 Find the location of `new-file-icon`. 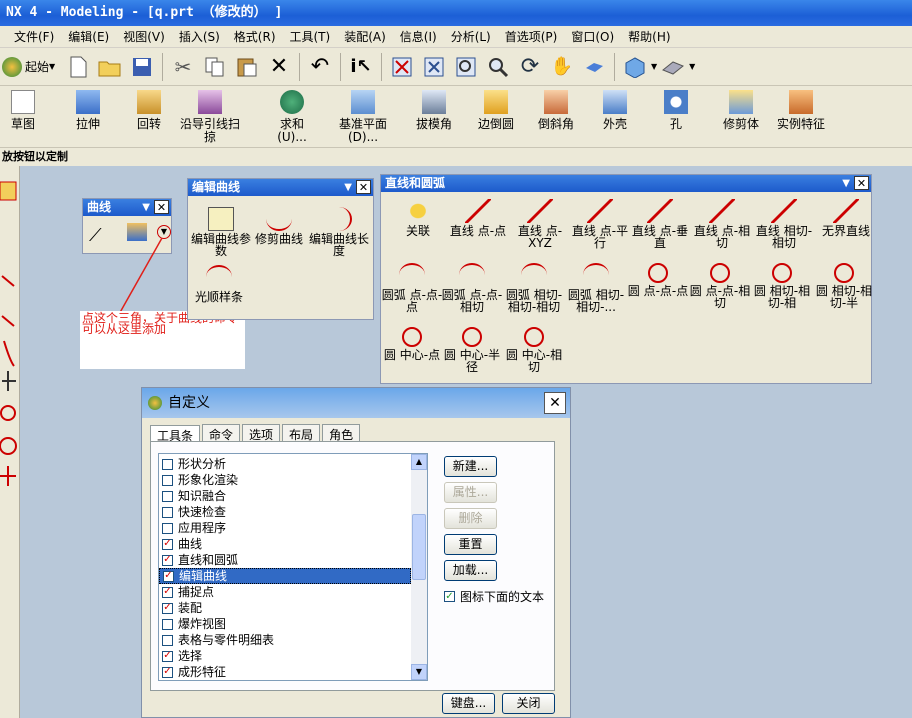

new-file-icon is located at coordinates (78, 67).